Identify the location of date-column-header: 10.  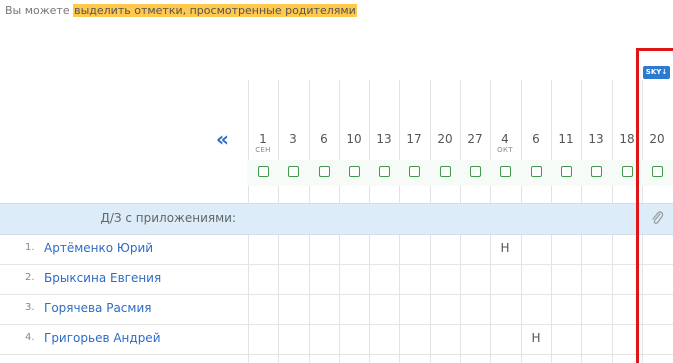
(354, 139).